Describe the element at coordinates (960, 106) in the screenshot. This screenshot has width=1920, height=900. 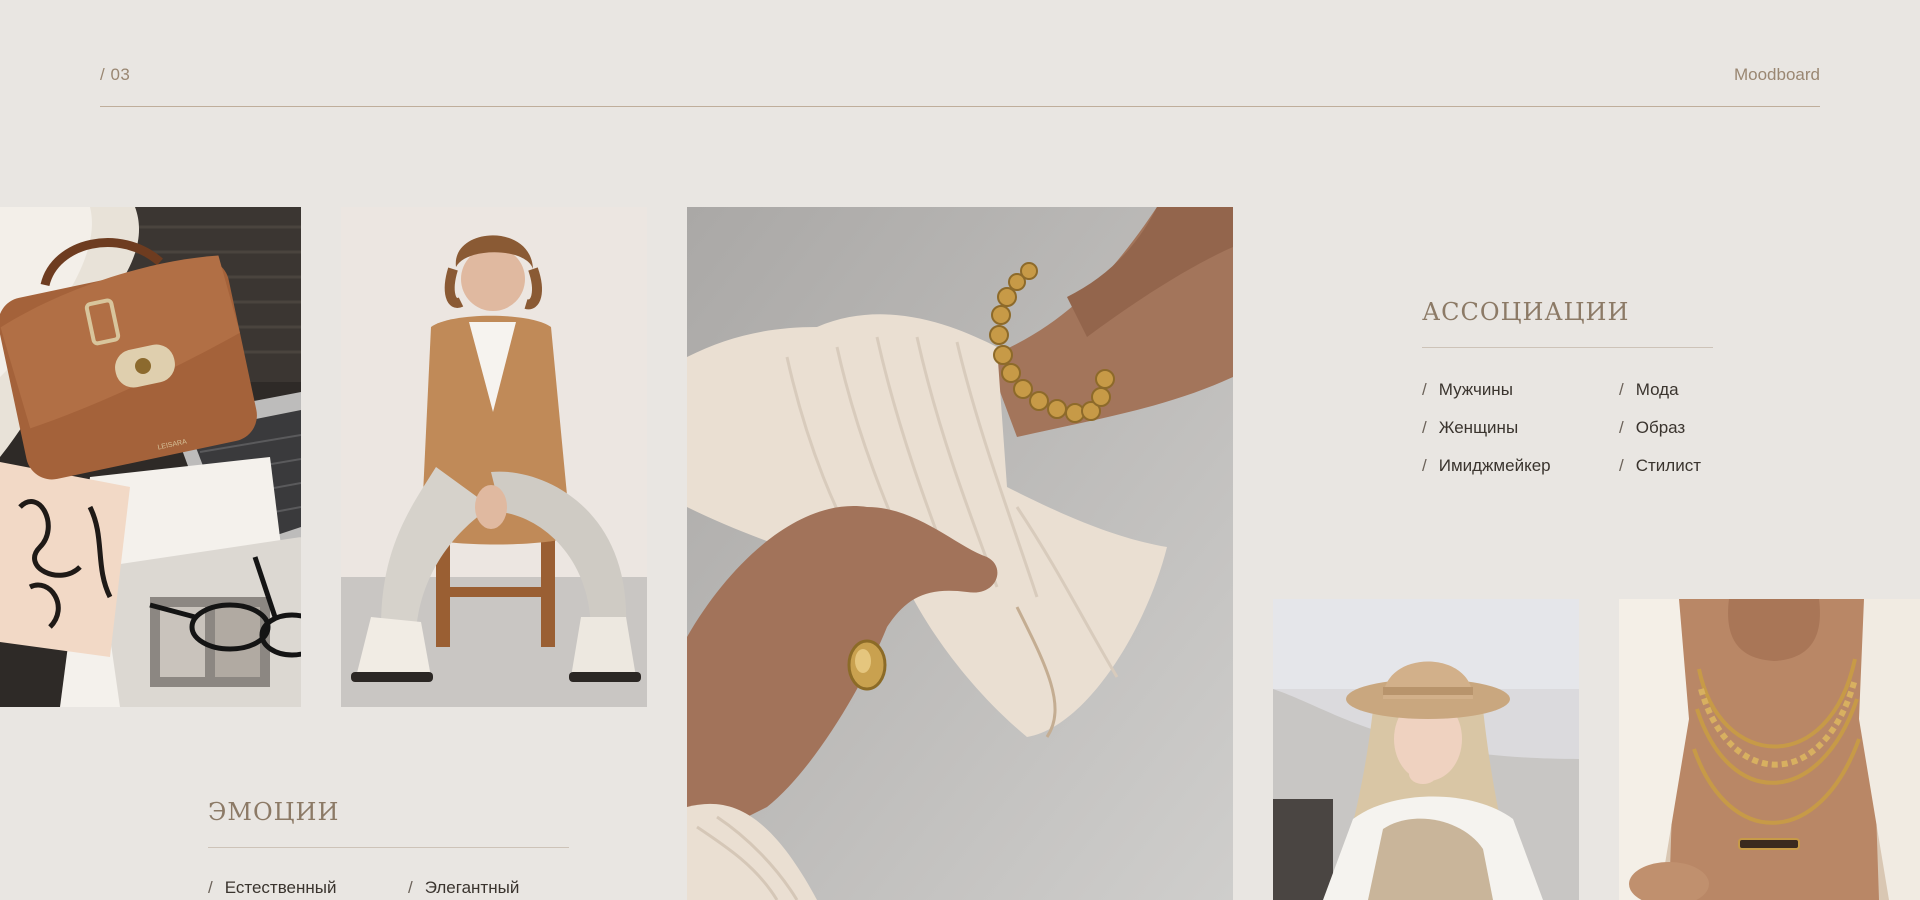
I see `header-divider` at that location.